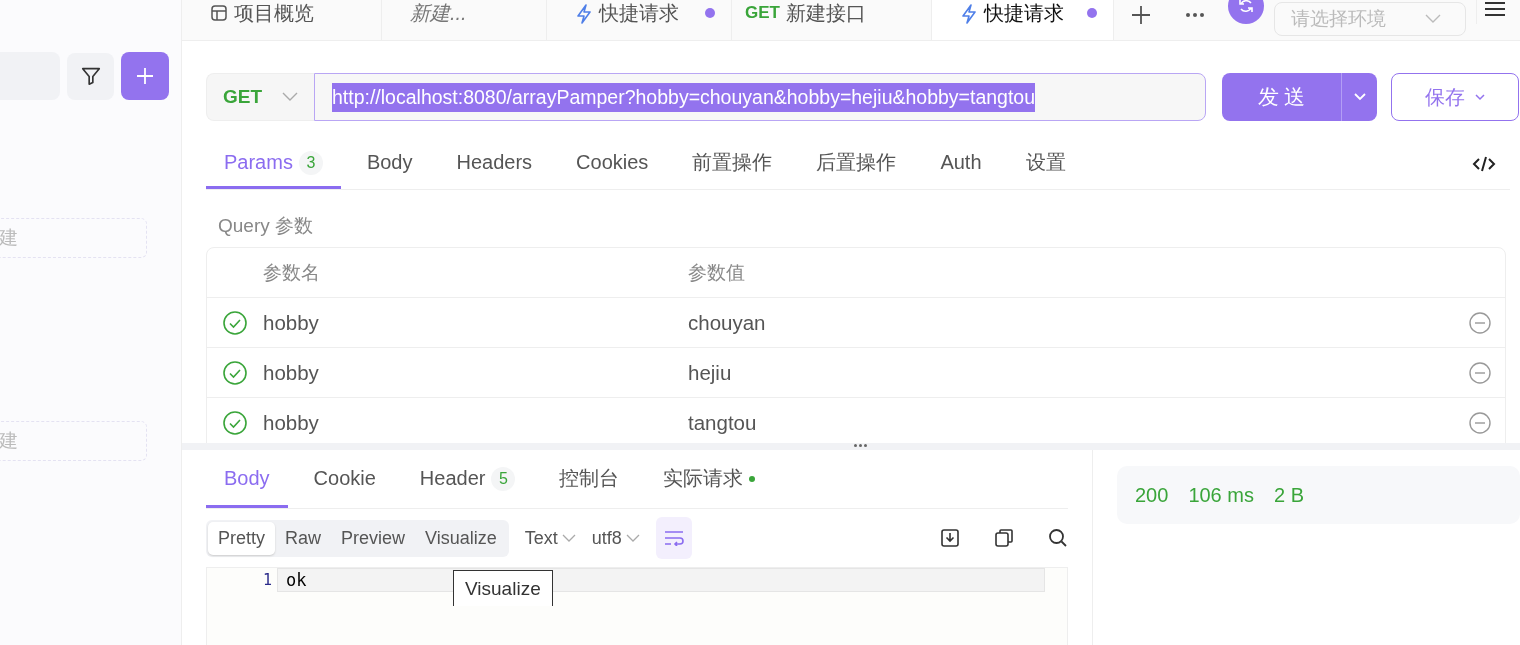 The image size is (1520, 645). Describe the element at coordinates (1152, 495) in the screenshot. I see `status-code: 200` at that location.